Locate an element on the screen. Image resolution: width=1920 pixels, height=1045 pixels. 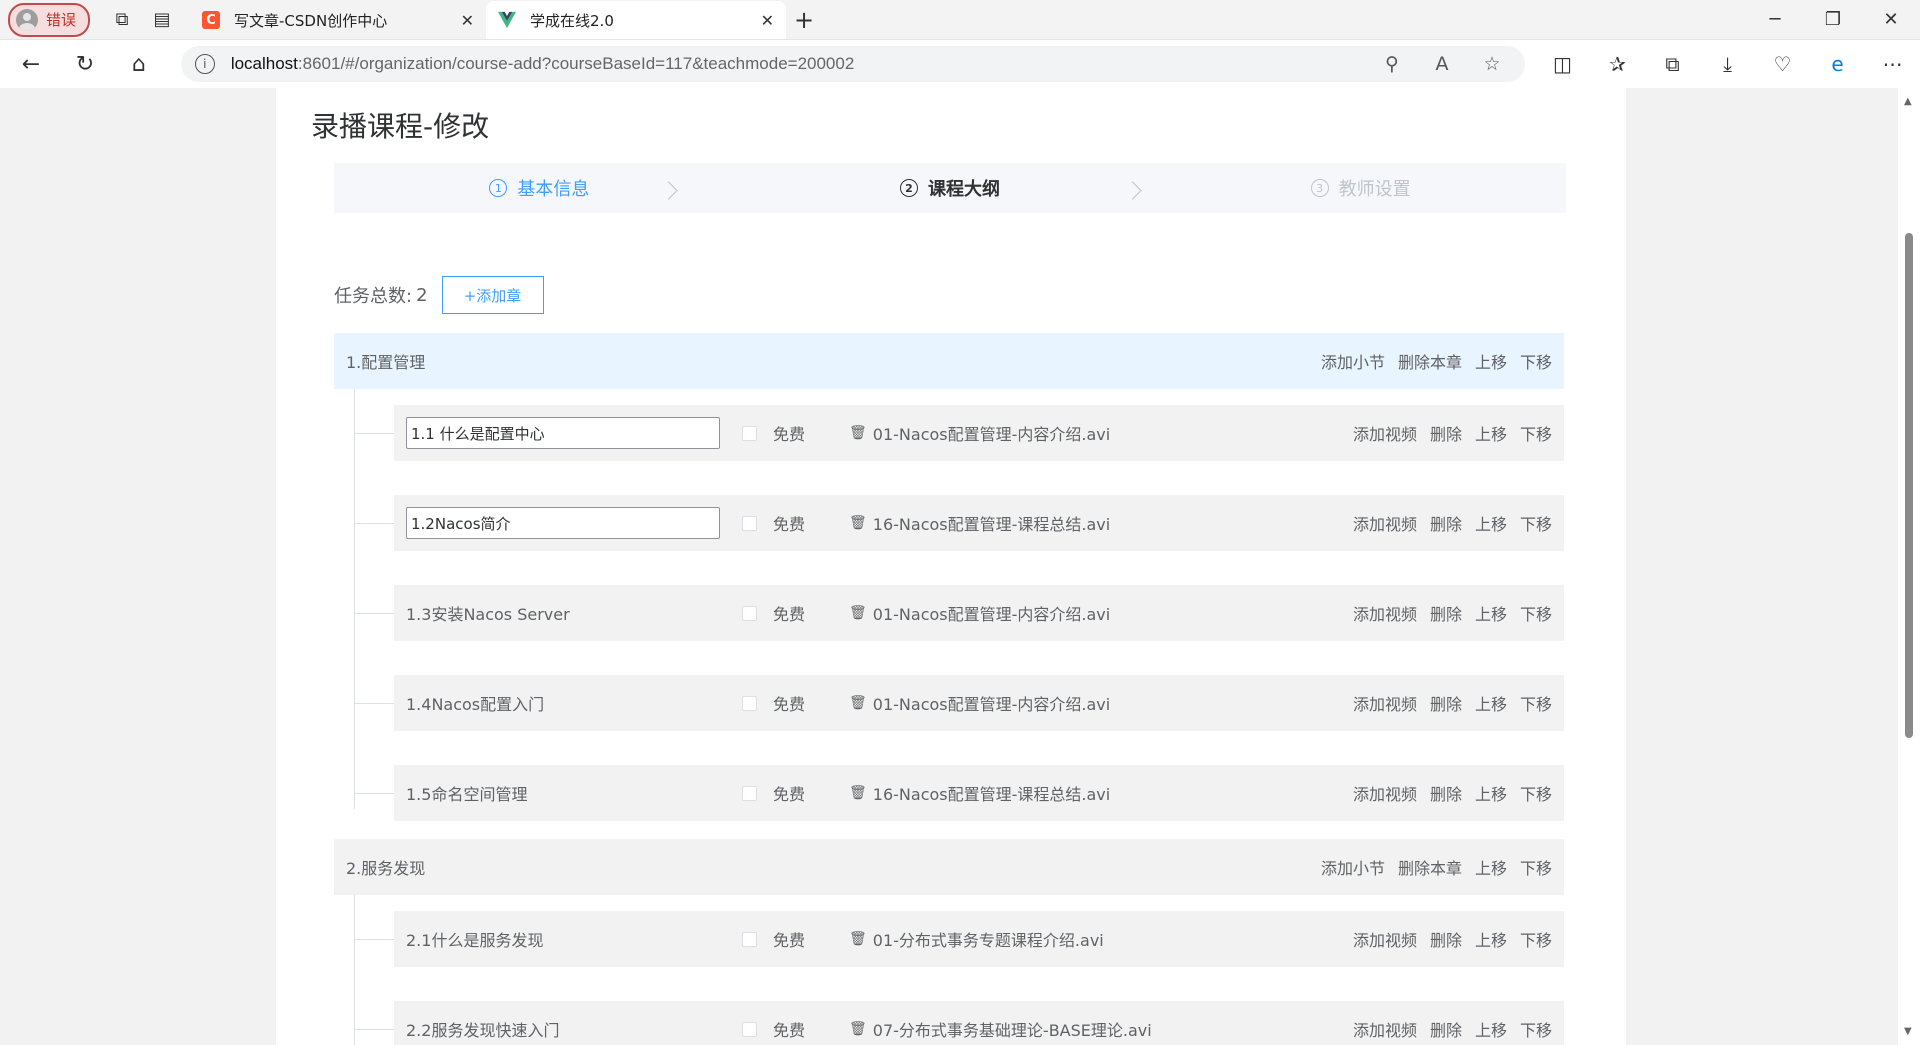
step-teacher-settings: 3 教师设置 is located at coordinates (1360, 188).